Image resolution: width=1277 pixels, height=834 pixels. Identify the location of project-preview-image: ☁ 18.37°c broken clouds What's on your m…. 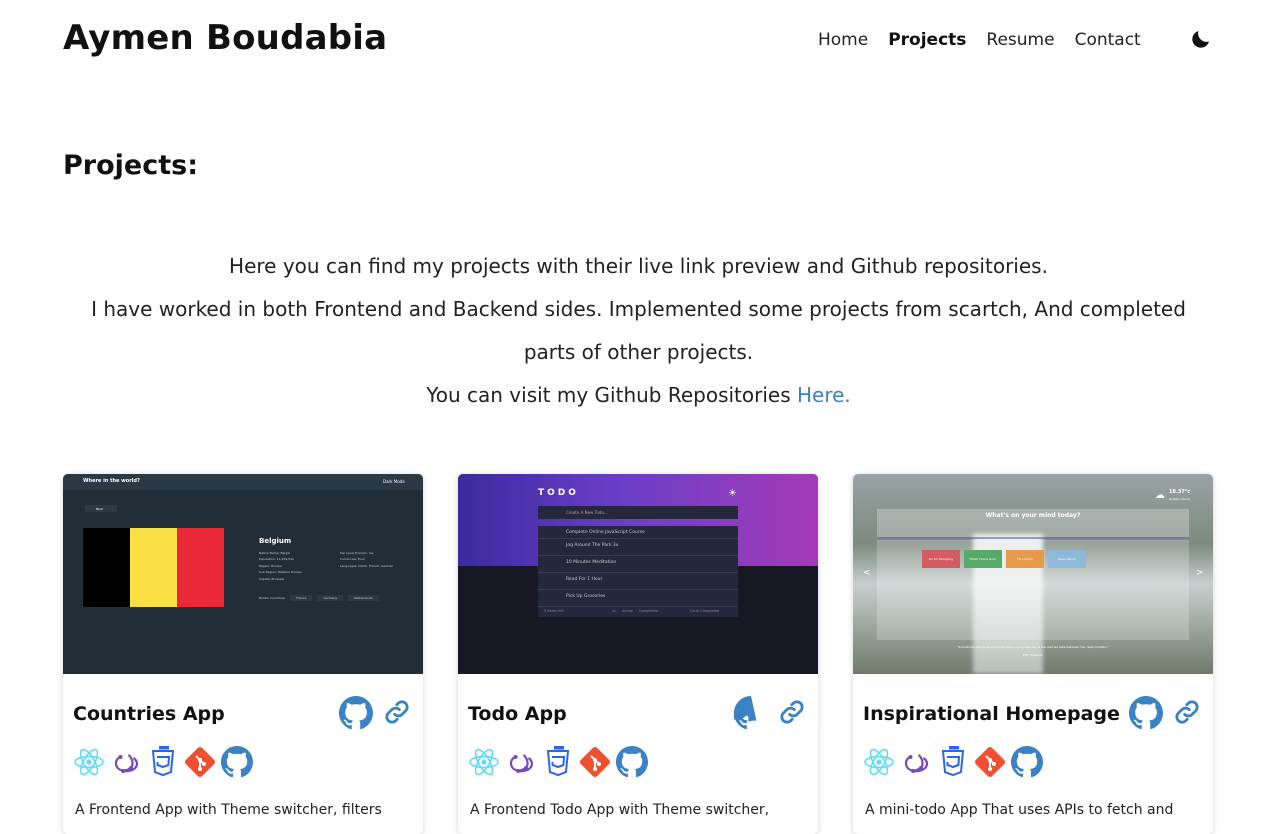
(1033, 574).